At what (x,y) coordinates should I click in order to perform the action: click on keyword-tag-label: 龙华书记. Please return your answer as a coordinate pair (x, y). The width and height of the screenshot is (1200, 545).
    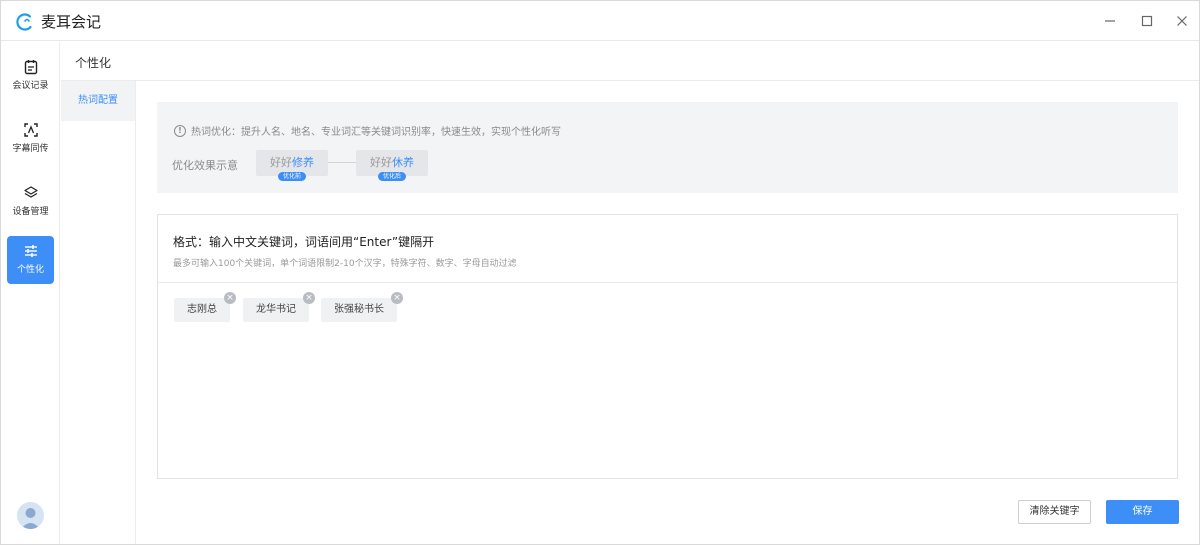
    Looking at the image, I should click on (276, 309).